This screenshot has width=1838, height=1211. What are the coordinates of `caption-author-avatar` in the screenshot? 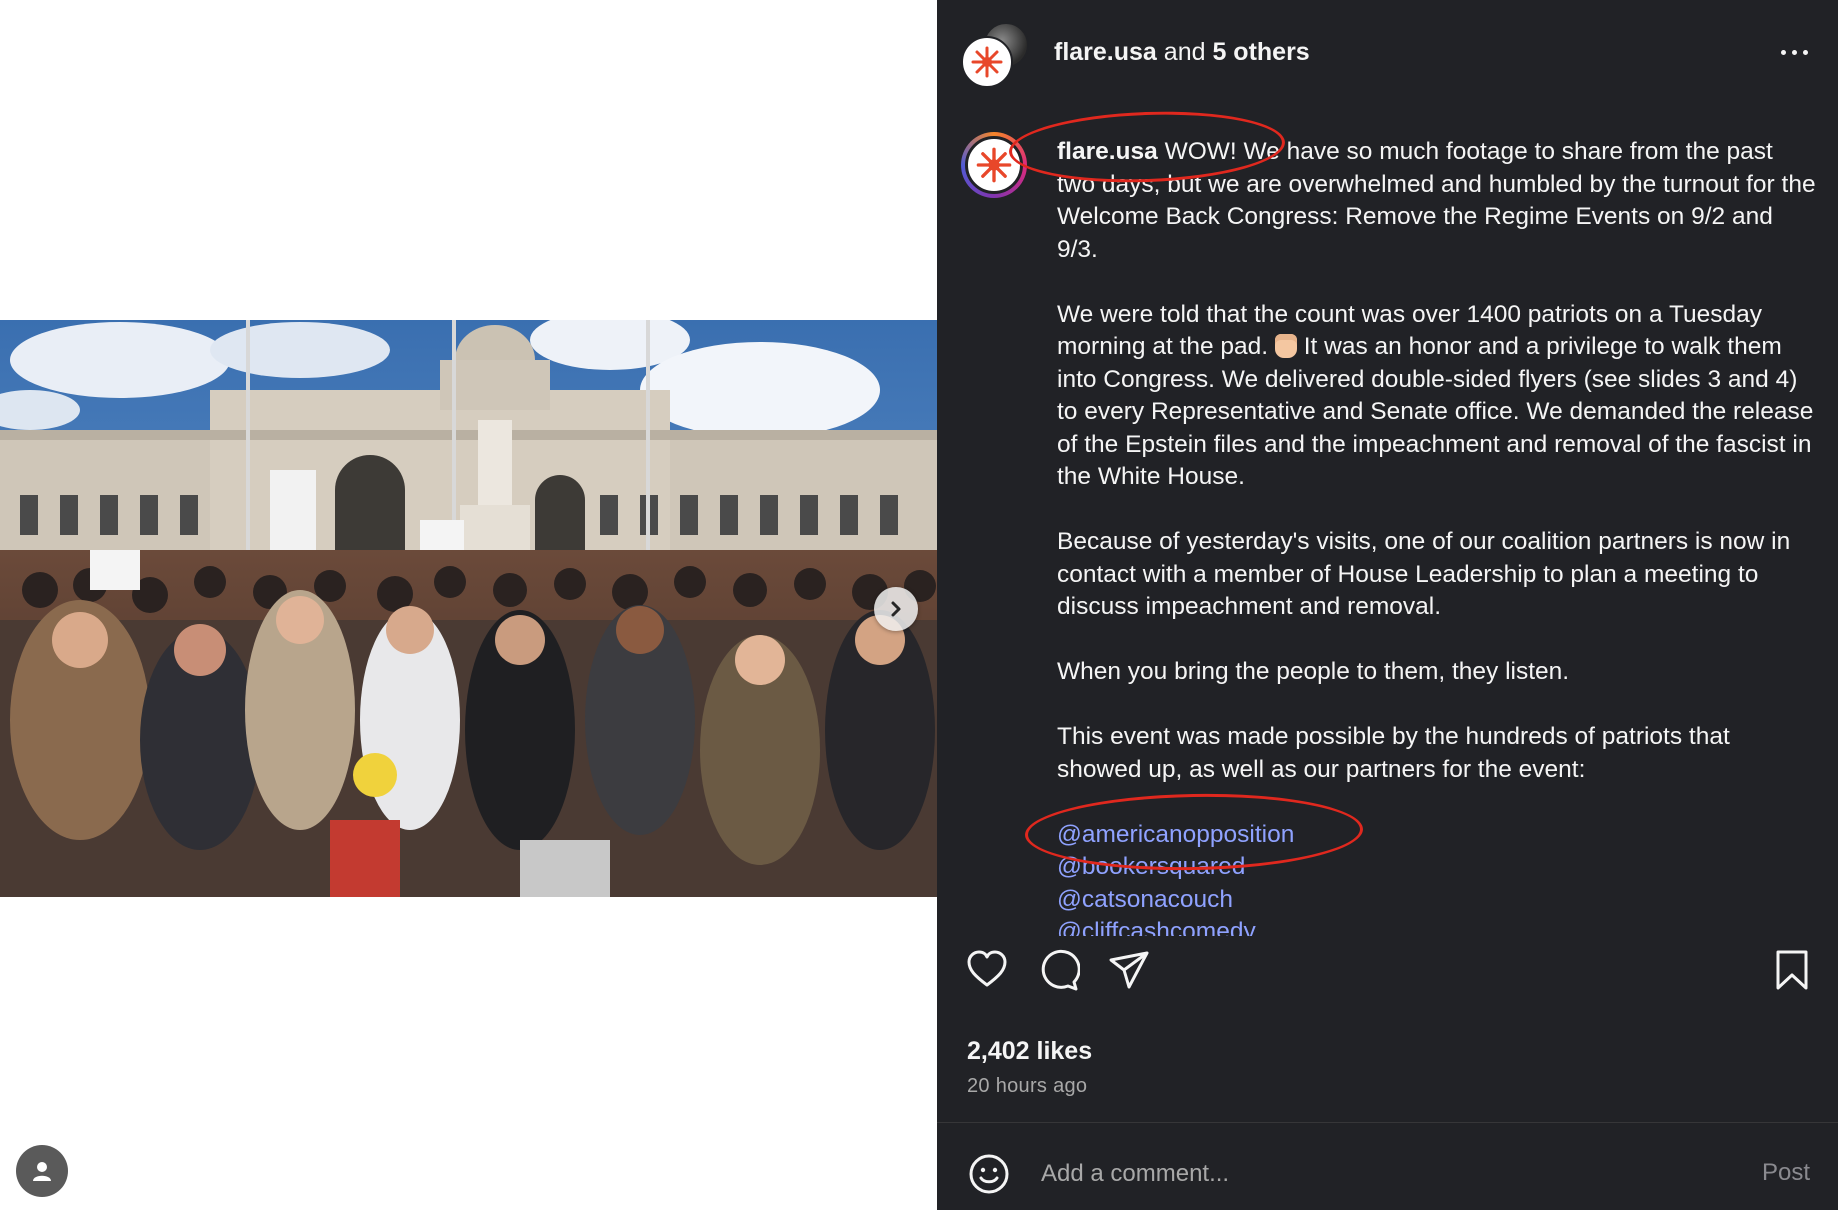 It's located at (994, 165).